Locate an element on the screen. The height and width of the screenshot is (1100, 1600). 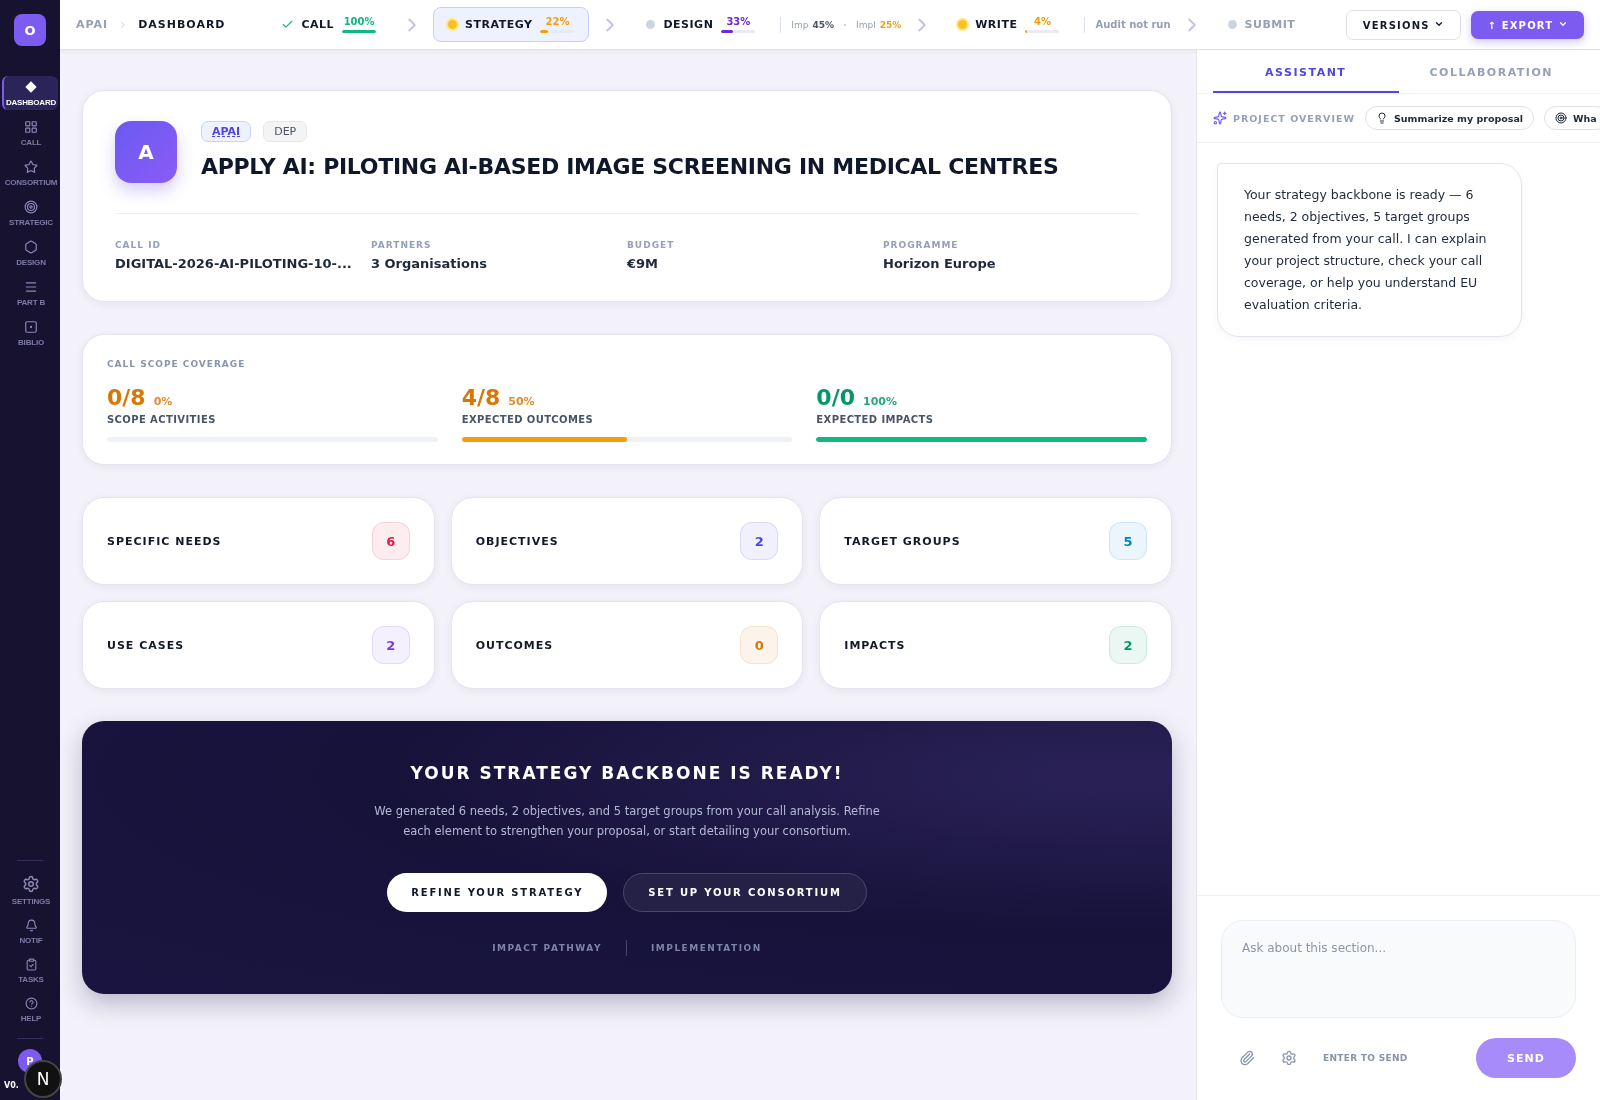
sidebar-item: NOTIF is located at coordinates (30, 931).